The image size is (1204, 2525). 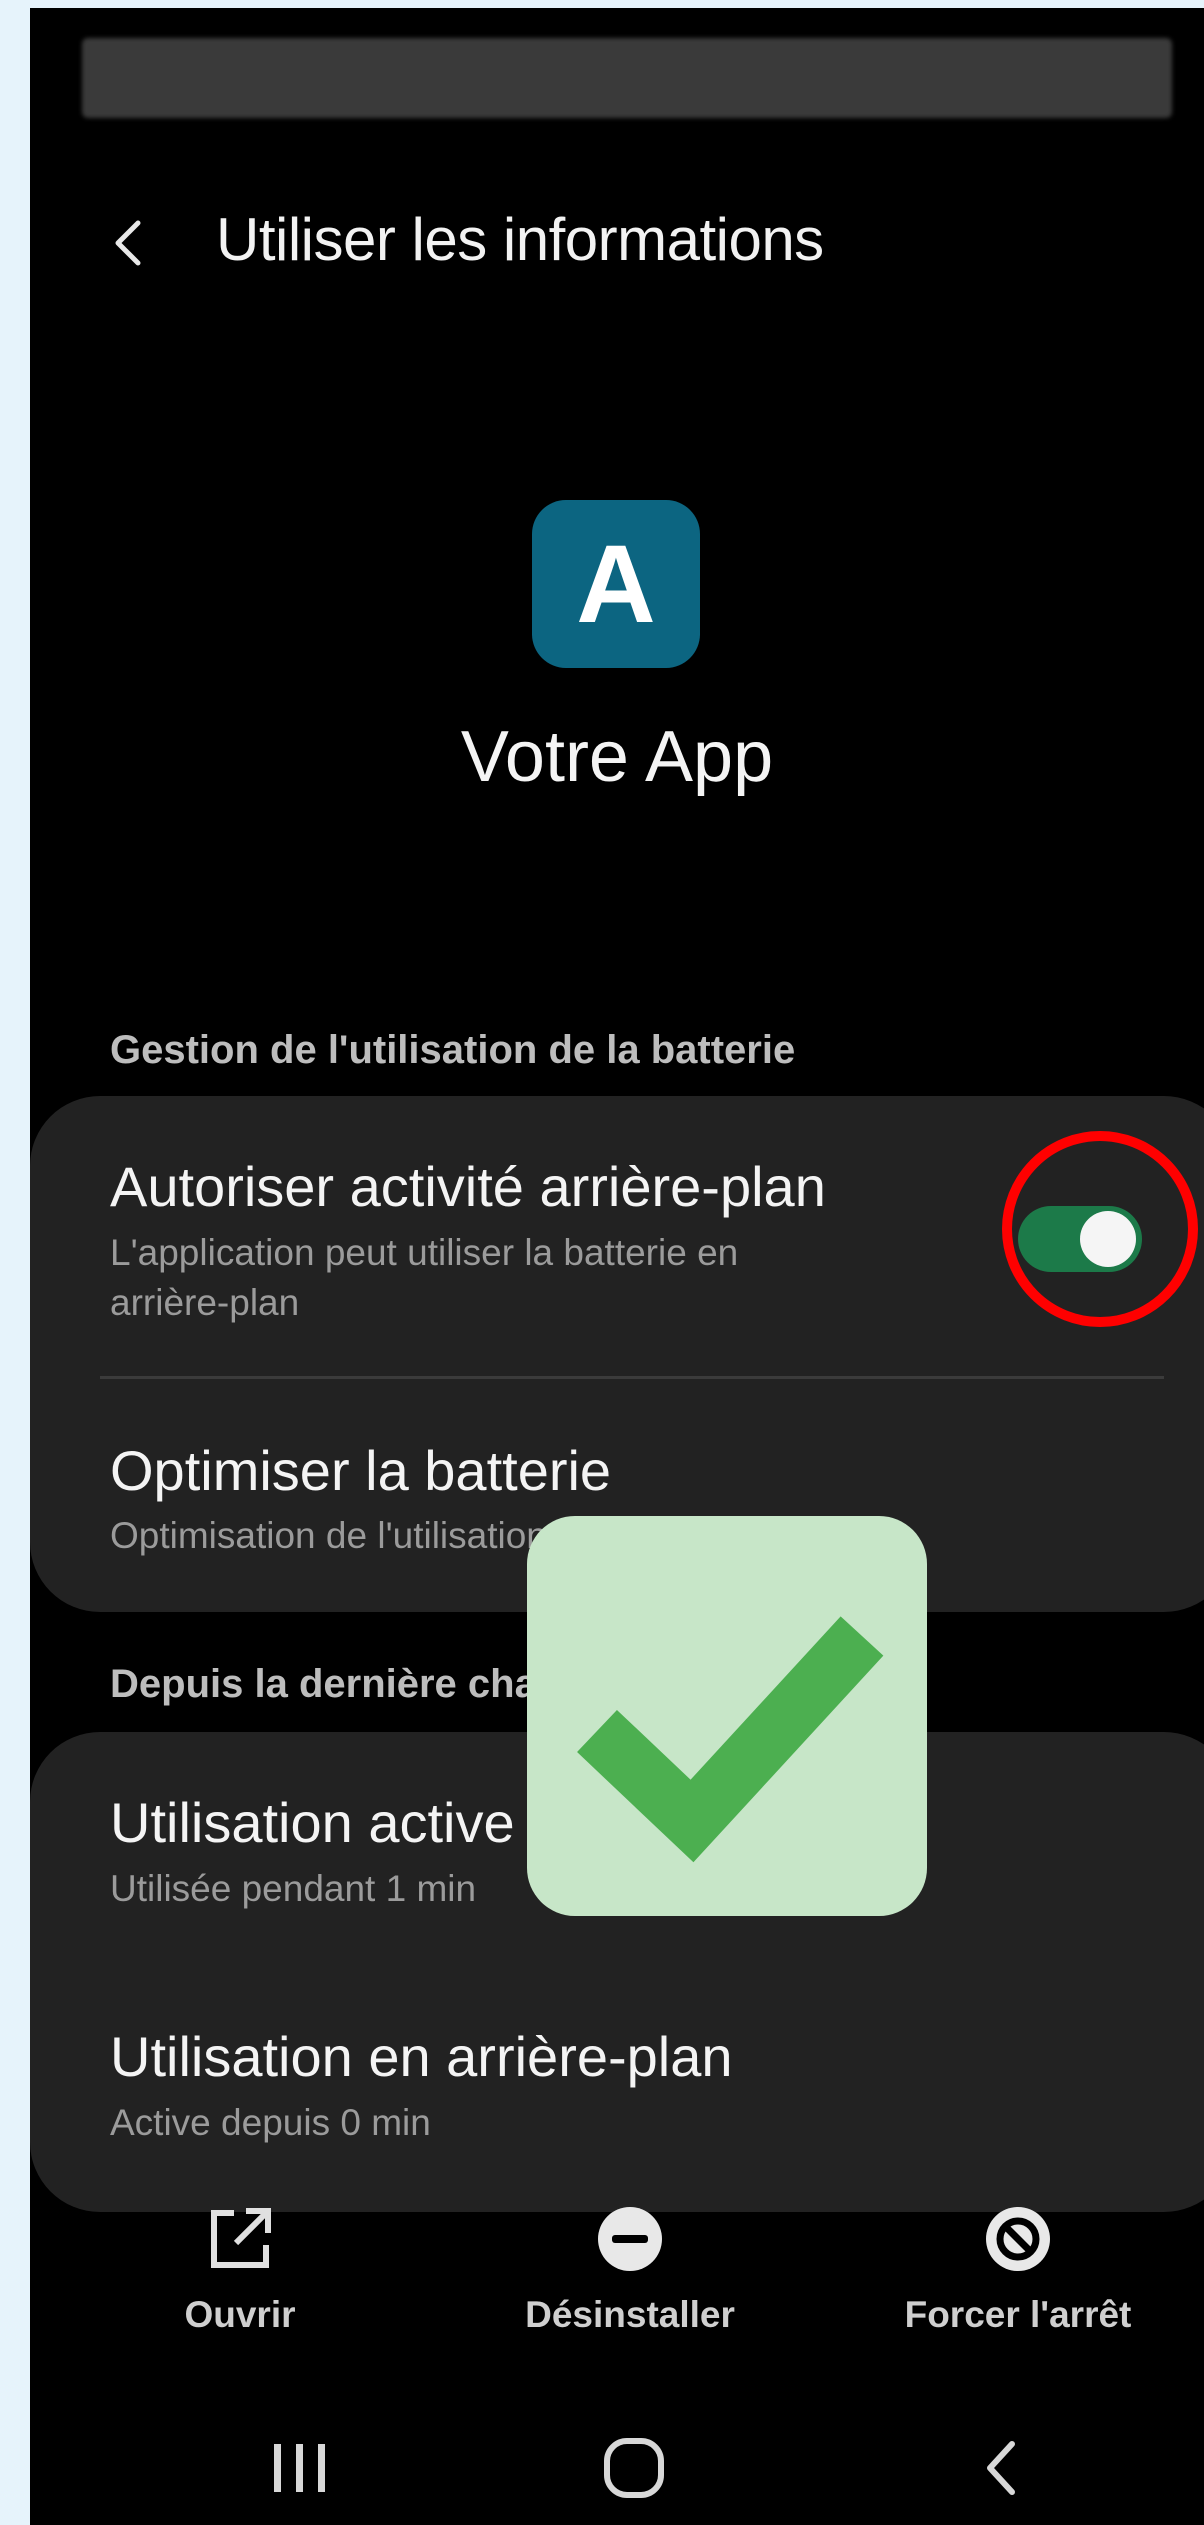 What do you see at coordinates (421, 2056) in the screenshot?
I see `background-use-title: Utilisation en arrière-plan` at bounding box center [421, 2056].